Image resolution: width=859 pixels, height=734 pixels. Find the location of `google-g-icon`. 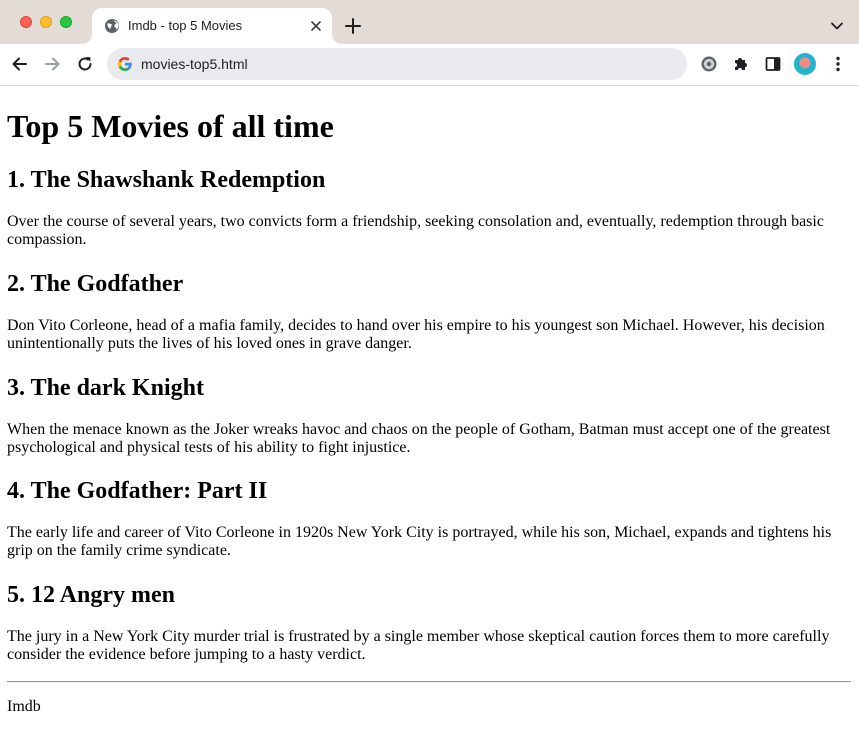

google-g-icon is located at coordinates (124, 64).